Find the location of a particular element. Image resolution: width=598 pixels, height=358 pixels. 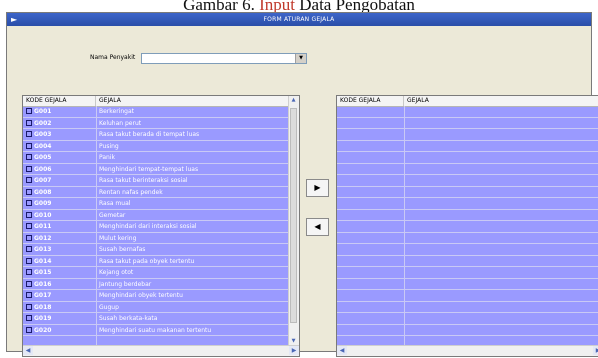

symptom-name: Menghindari obyek tertentu is located at coordinates (141, 295).